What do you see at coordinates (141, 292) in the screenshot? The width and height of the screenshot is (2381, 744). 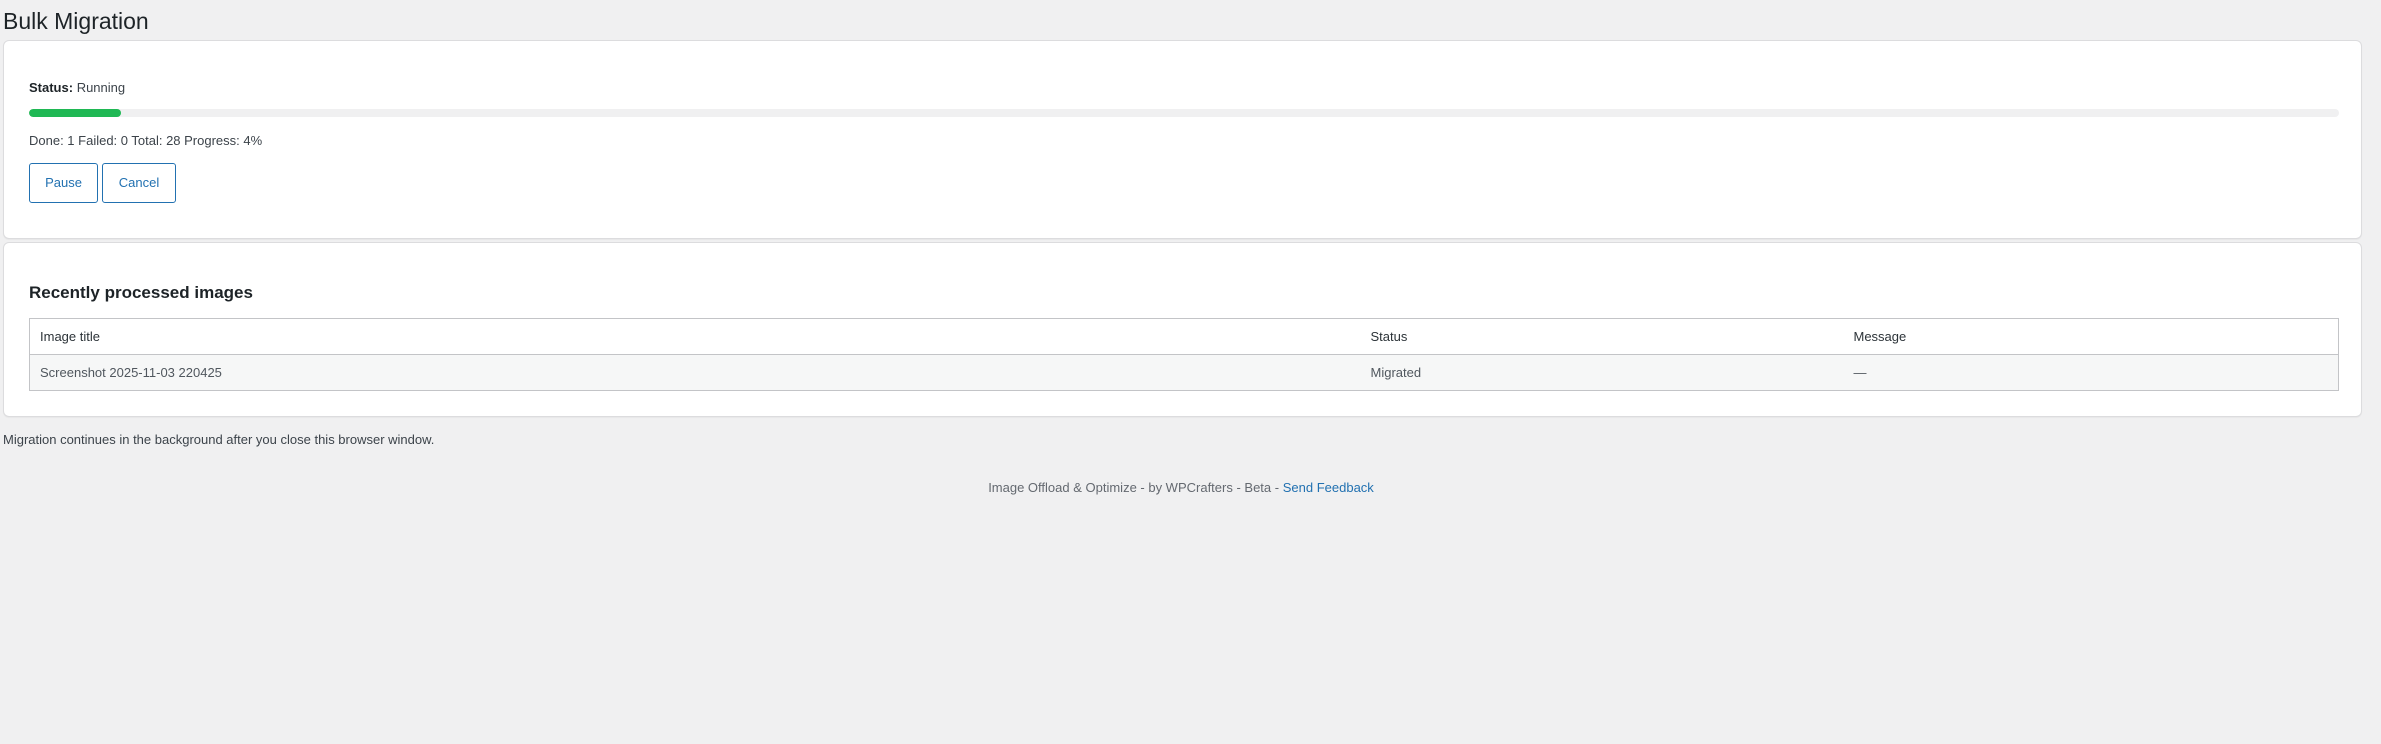 I see `section-title: Recently processed images` at bounding box center [141, 292].